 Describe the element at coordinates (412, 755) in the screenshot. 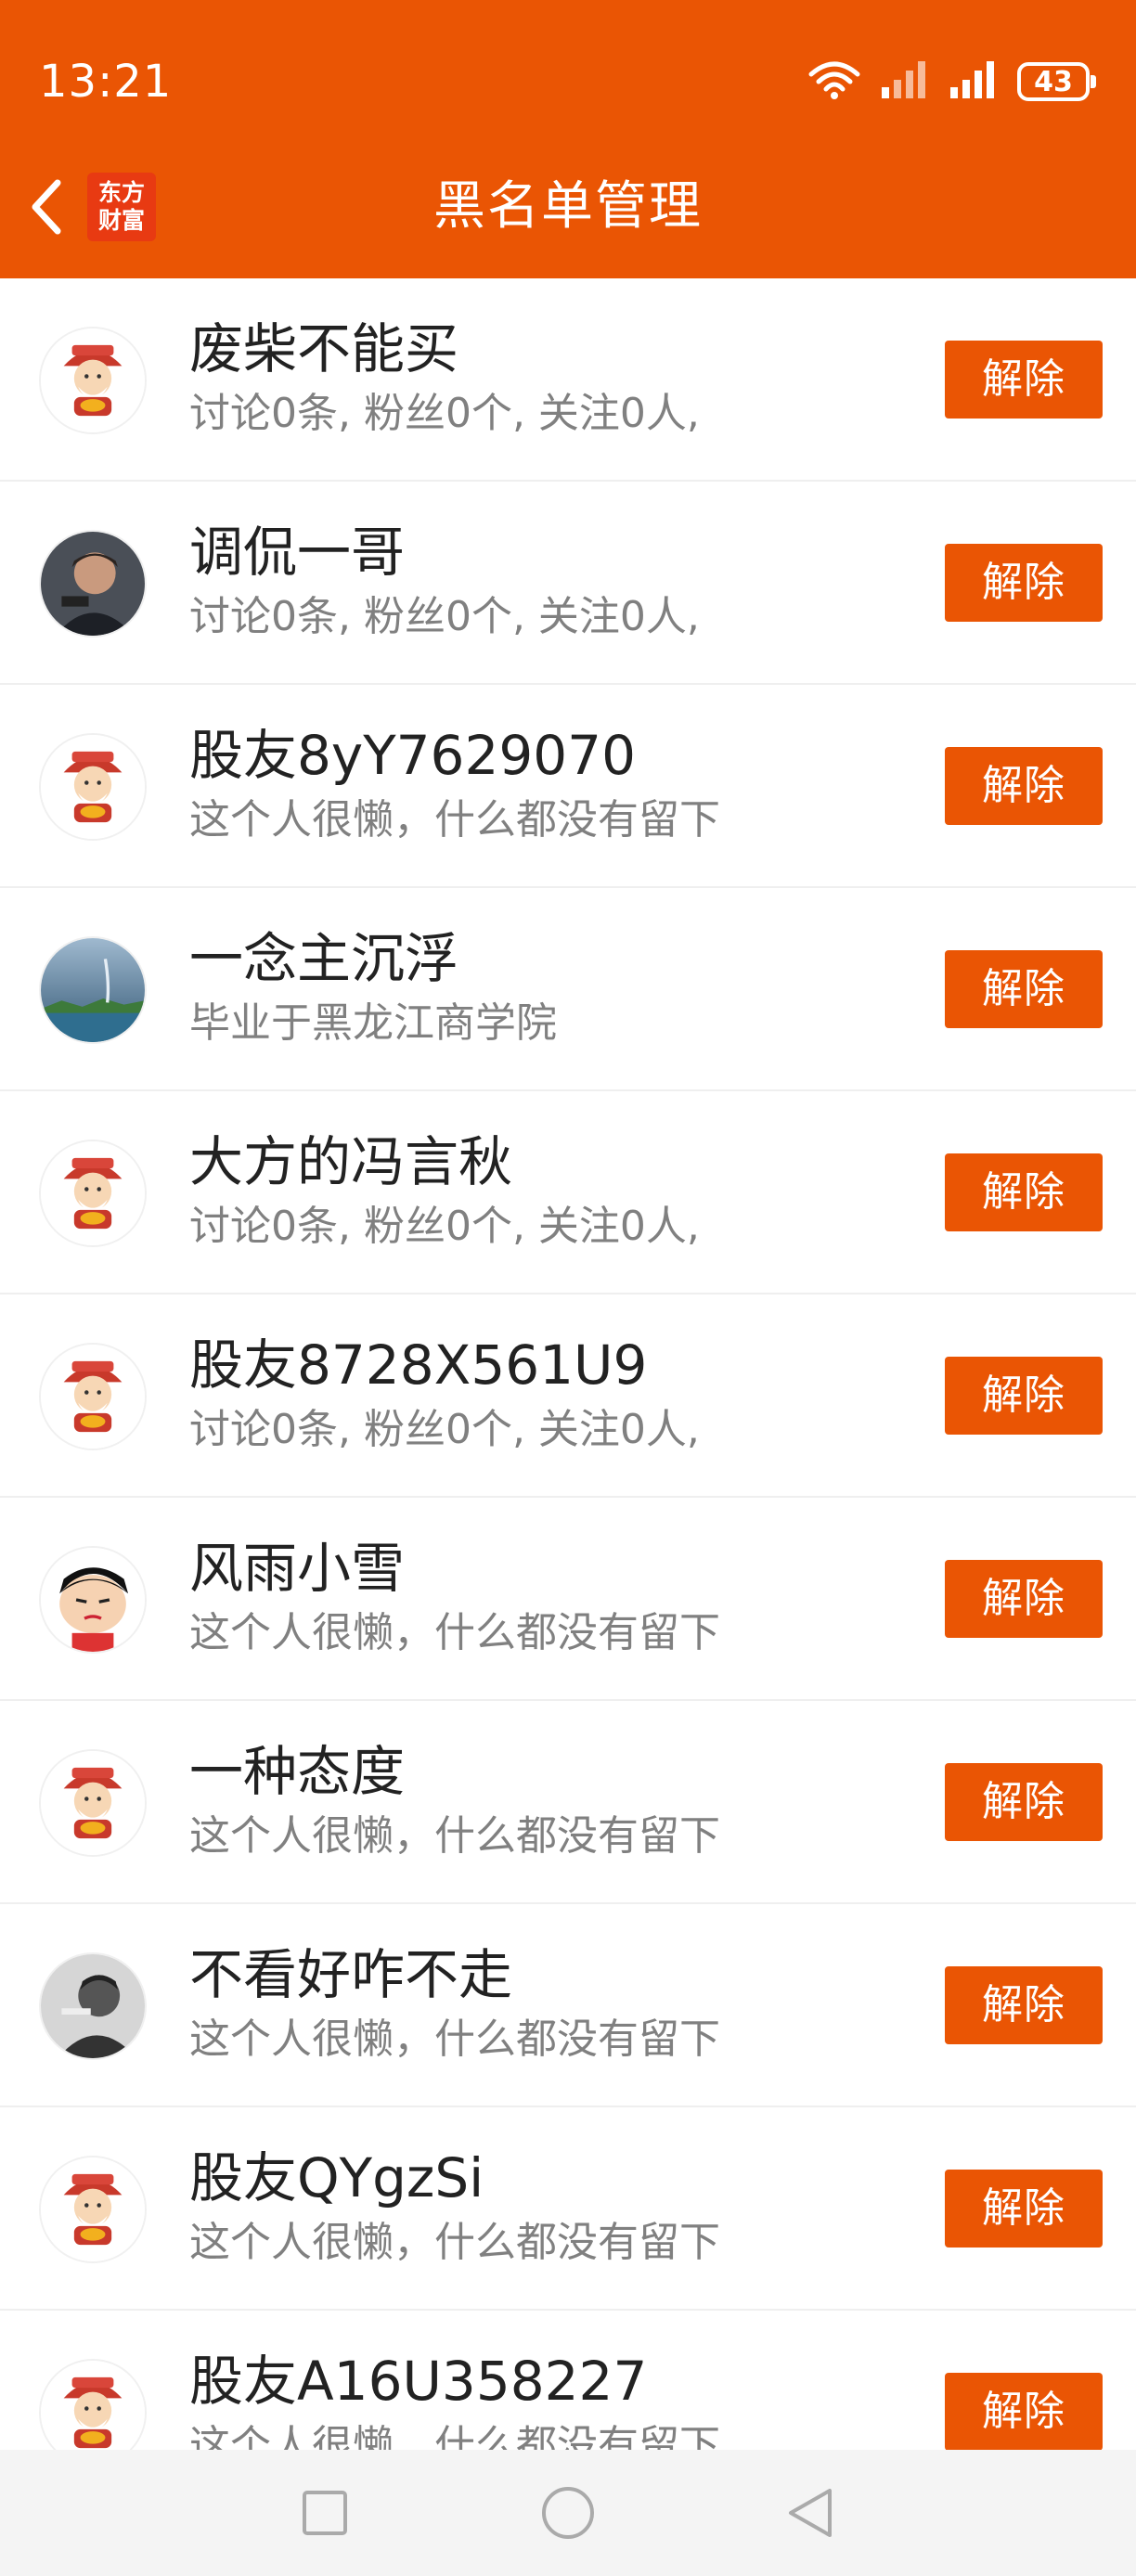

I see `user-name: 股友8yY7629070` at that location.